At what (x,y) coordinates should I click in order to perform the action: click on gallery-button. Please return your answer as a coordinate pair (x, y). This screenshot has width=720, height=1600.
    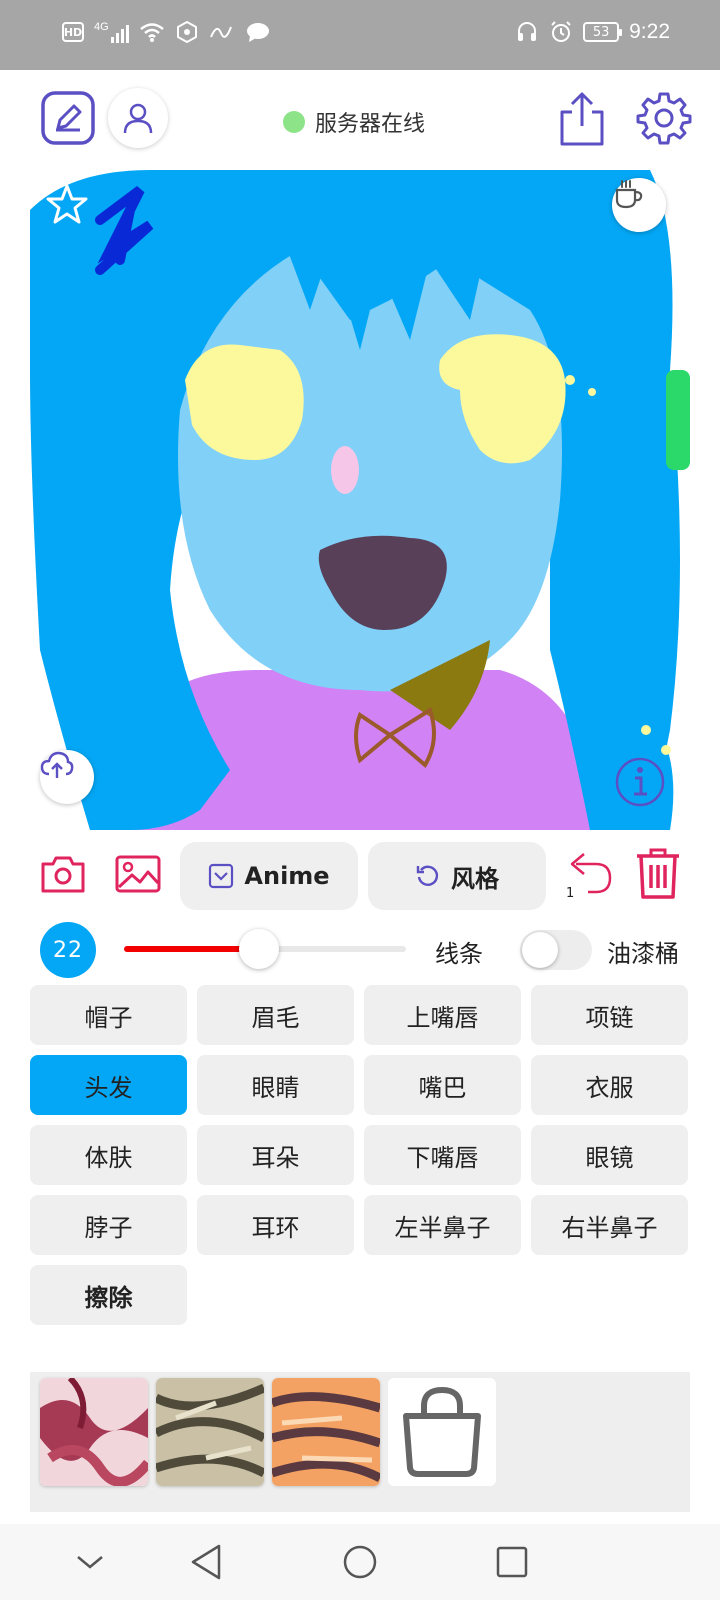
    Looking at the image, I should click on (138, 874).